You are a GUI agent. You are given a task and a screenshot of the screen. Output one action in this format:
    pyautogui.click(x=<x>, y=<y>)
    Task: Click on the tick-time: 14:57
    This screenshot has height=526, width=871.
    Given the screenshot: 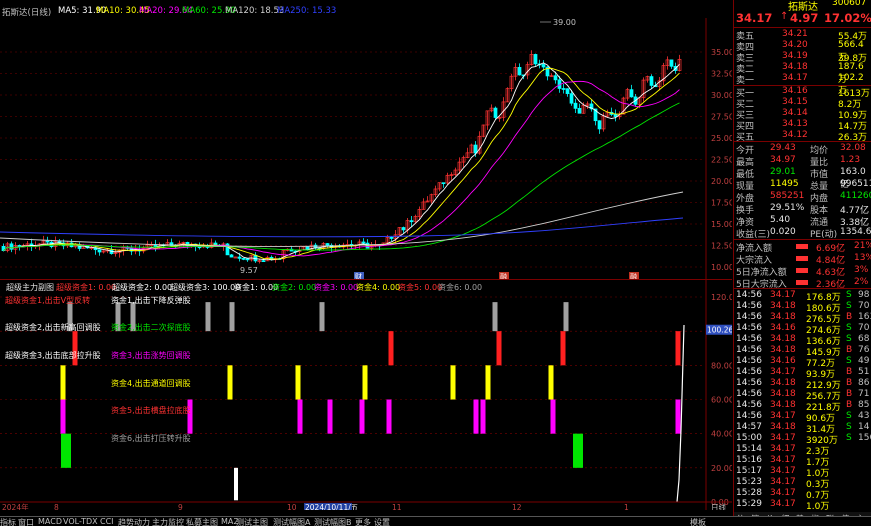 What is the action you would take?
    pyautogui.click(x=749, y=427)
    